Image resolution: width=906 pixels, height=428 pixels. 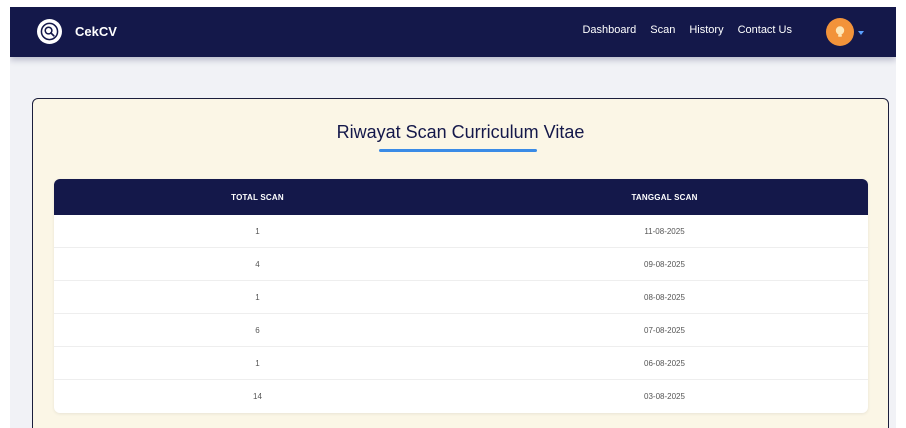 I want to click on navbar: CekCV Dashboard Scan History Contact Us, so click(x=453, y=32).